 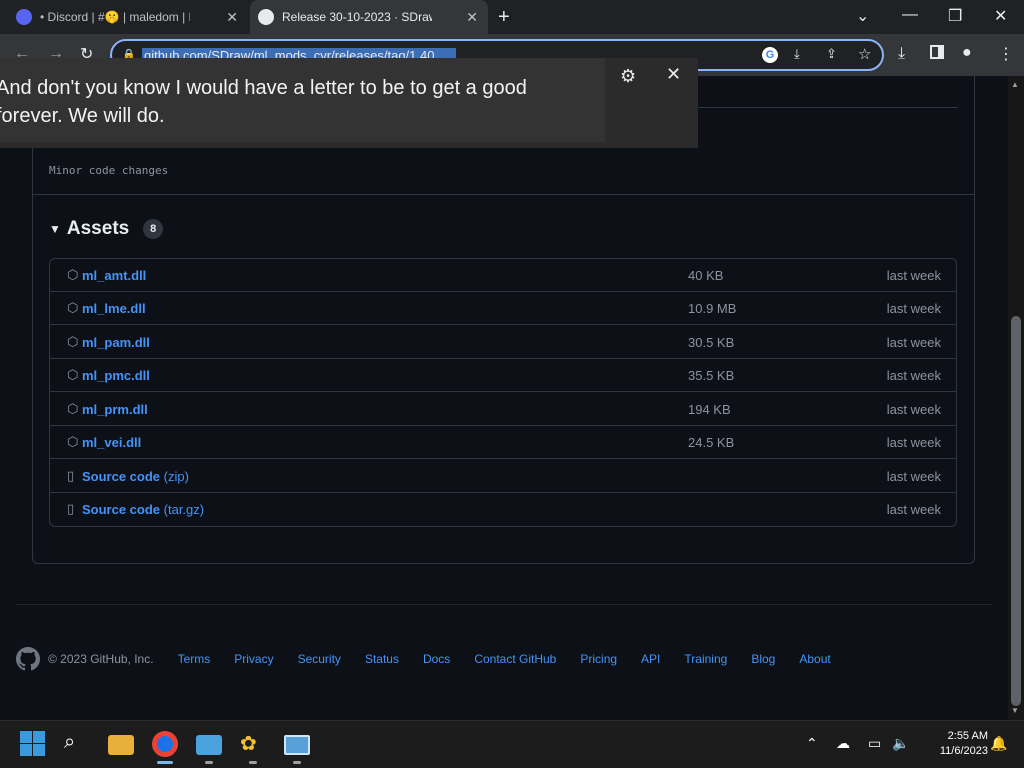 I want to click on asset-row: ⬡ ml_vei.dll 24.5 KB last week, so click(x=503, y=442).